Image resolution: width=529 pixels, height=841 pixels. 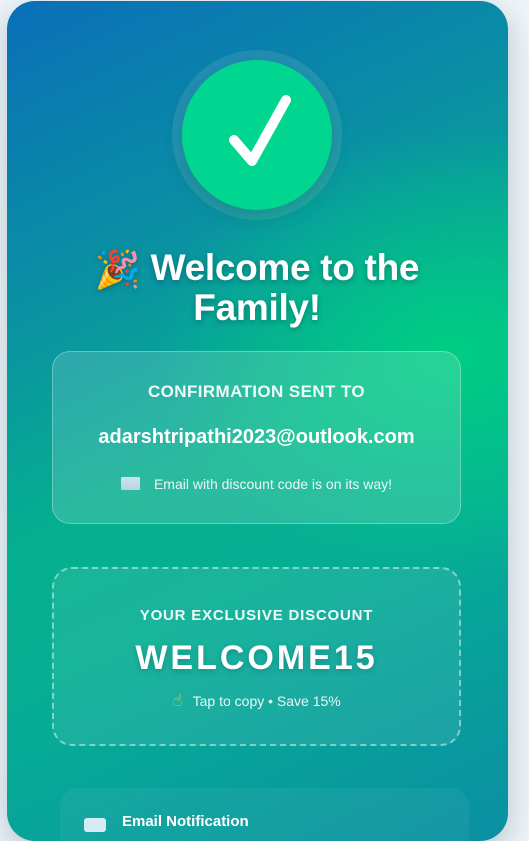 I want to click on checkmark-icon, so click(x=260, y=130).